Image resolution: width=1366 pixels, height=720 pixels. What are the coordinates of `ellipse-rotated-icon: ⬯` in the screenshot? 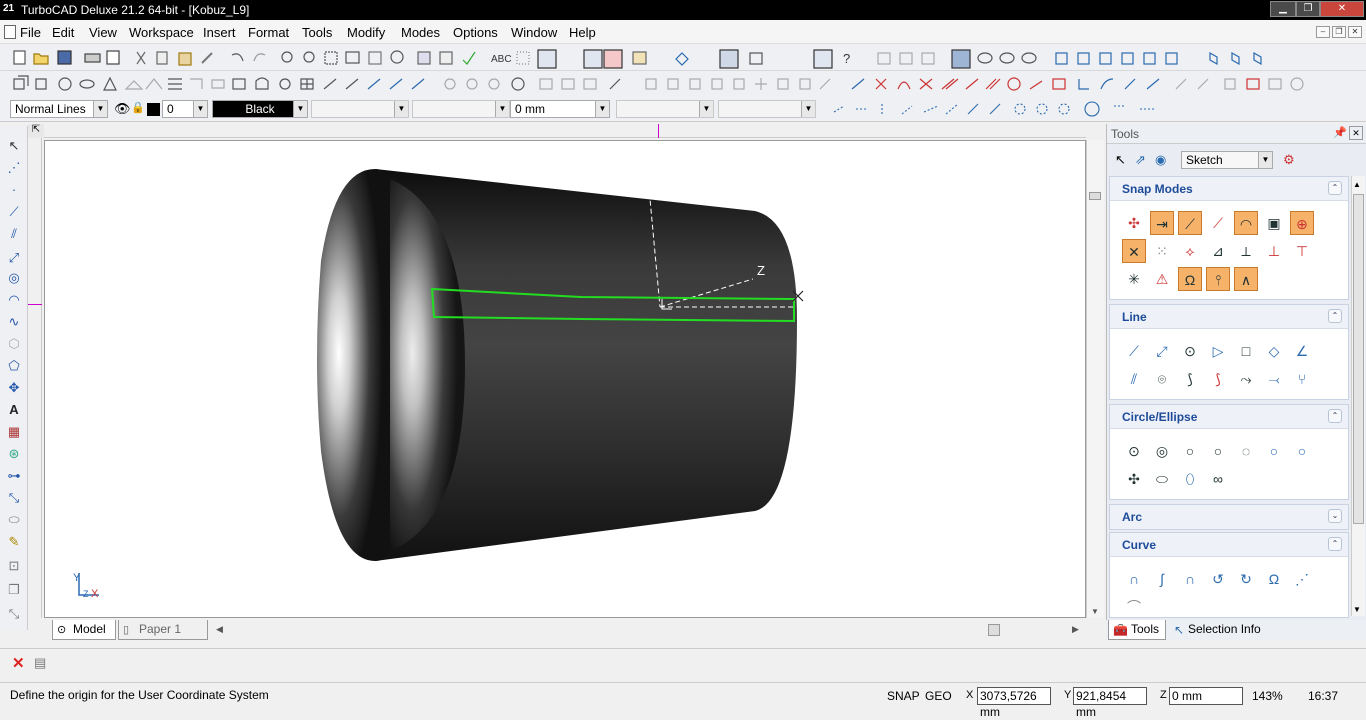 It's located at (1190, 479).